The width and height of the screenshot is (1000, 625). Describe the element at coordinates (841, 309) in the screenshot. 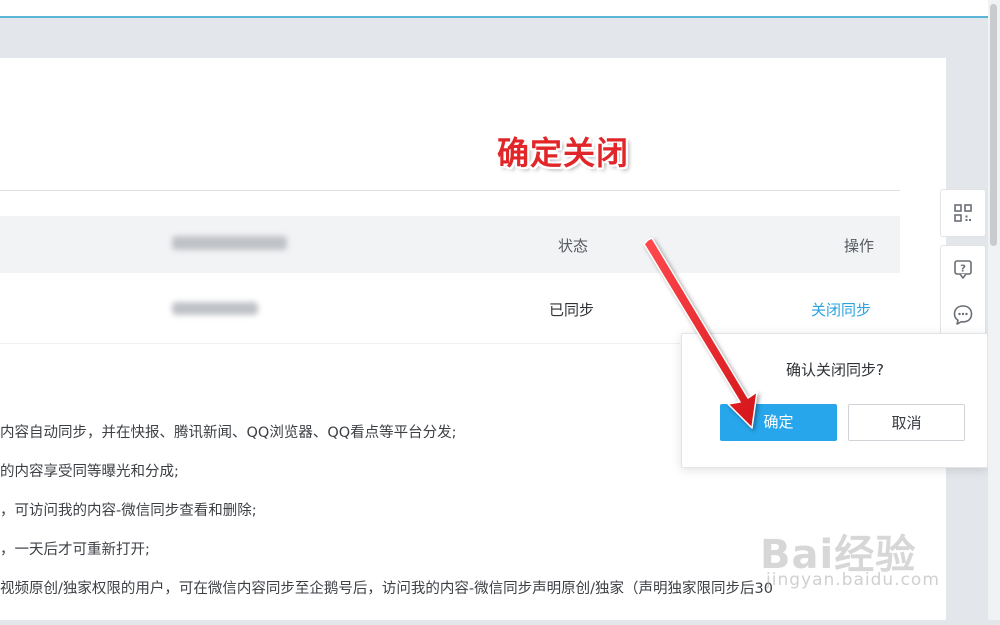

I see `close-sync-link: 关闭同步` at that location.